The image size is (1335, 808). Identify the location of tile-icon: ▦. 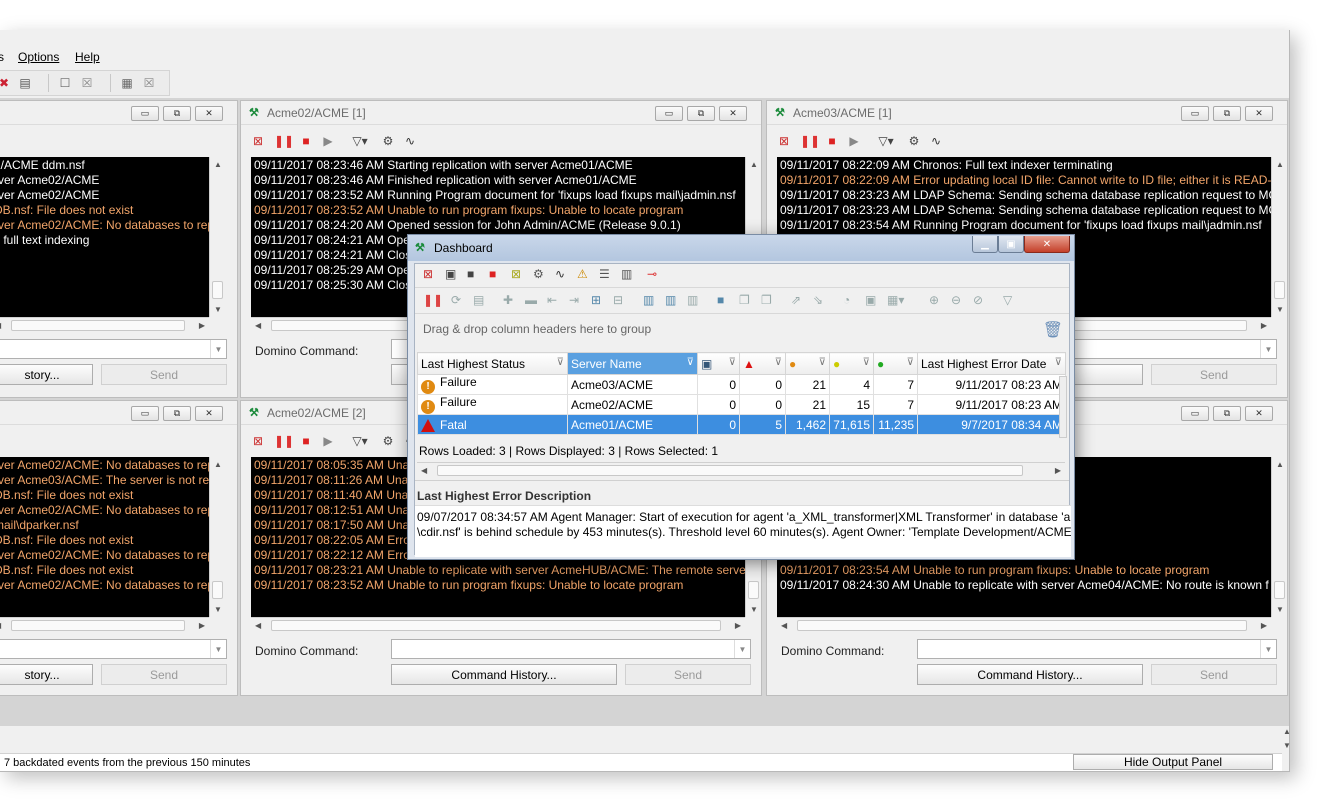
(127, 83).